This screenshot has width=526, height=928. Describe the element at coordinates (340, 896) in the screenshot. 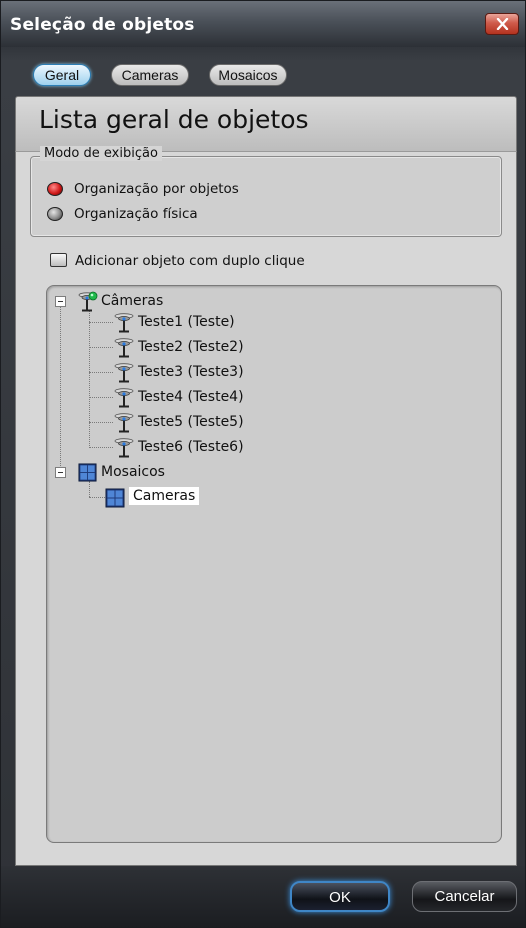

I see `ok-button: OK` at that location.